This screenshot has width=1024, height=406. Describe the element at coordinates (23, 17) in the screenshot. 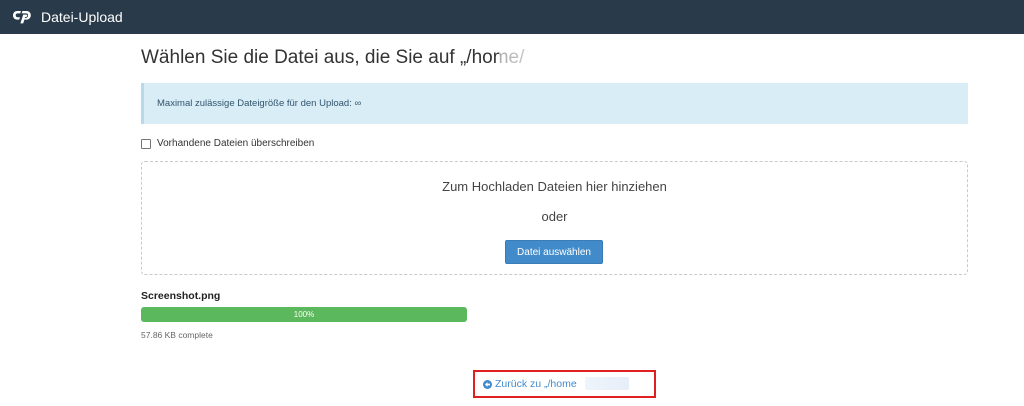

I see `cpanel-logo-icon` at that location.